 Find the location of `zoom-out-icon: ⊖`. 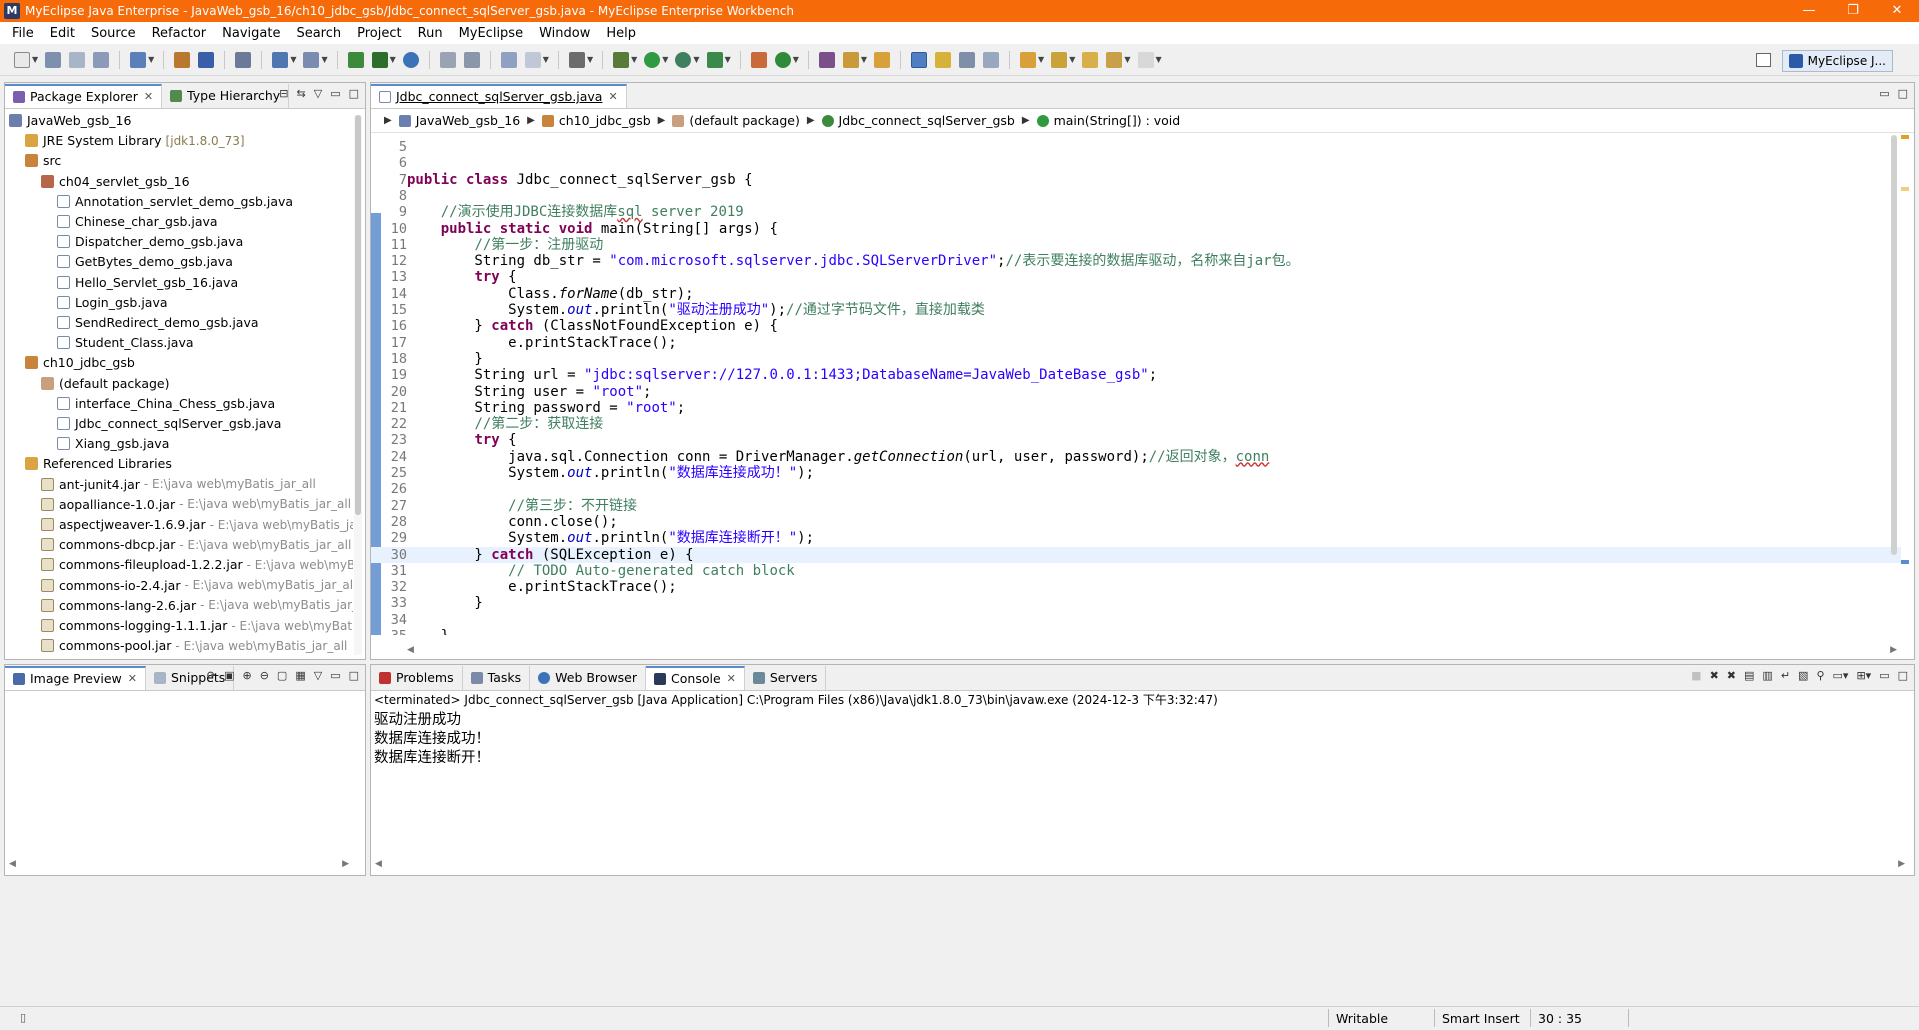

zoom-out-icon: ⊖ is located at coordinates (264, 675).